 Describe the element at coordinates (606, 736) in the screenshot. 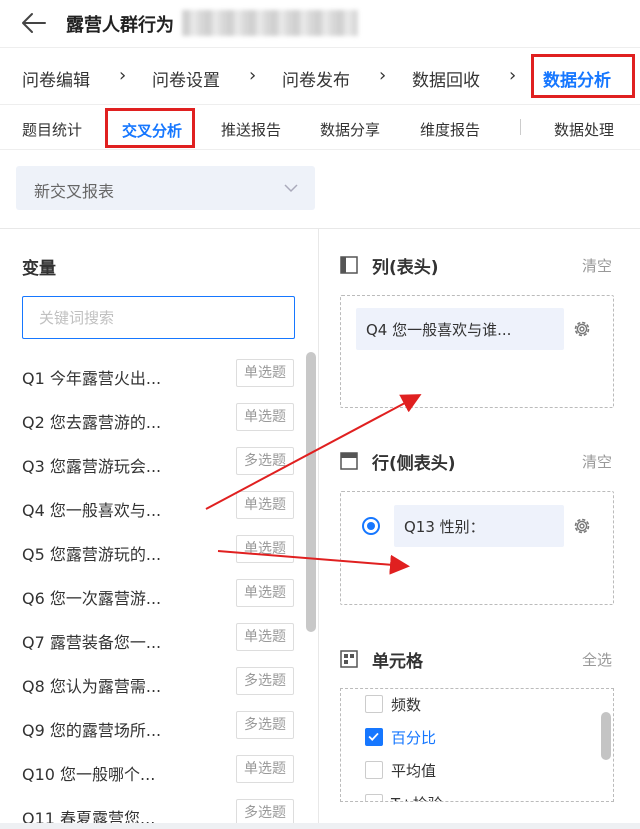

I see `cell-options-scrollbar` at that location.